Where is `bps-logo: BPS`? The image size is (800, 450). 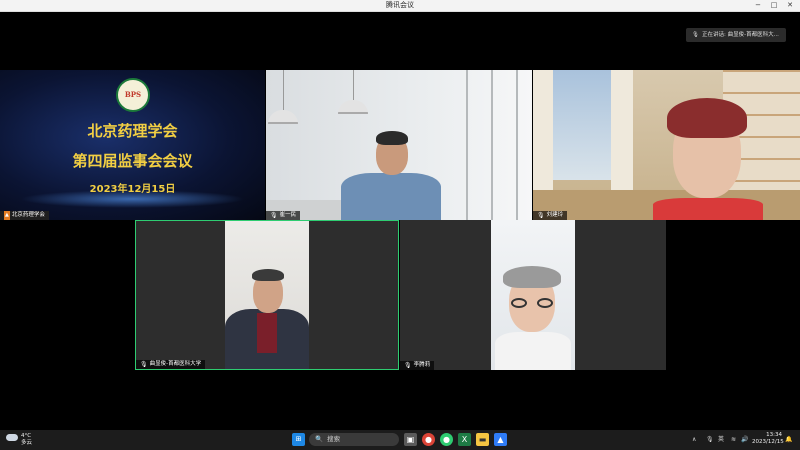 bps-logo: BPS is located at coordinates (133, 95).